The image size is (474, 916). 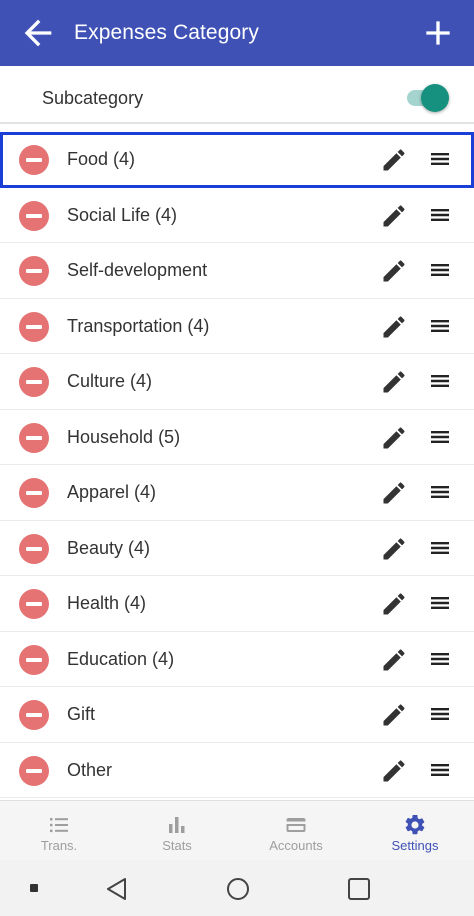 I want to click on bottom-navigation: Trans. Stats Accounts Settings, so click(x=237, y=830).